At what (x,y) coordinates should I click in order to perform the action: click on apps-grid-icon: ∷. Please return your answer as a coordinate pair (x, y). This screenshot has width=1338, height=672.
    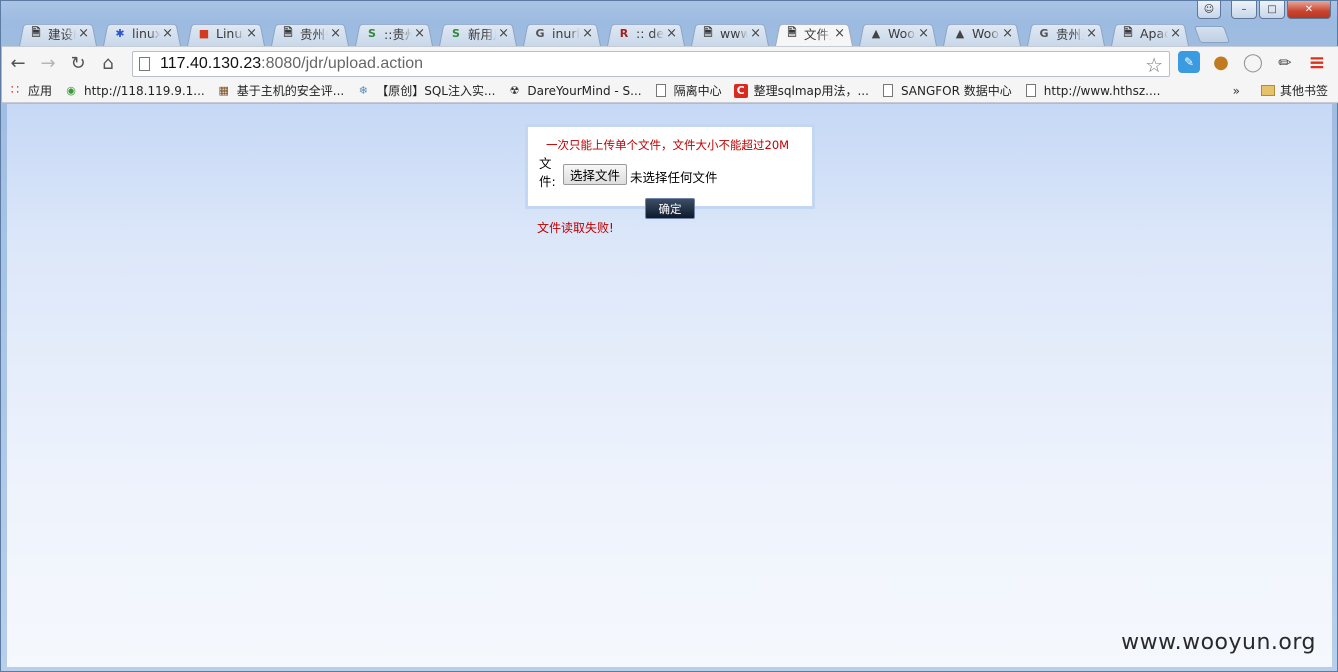
    Looking at the image, I should click on (15, 90).